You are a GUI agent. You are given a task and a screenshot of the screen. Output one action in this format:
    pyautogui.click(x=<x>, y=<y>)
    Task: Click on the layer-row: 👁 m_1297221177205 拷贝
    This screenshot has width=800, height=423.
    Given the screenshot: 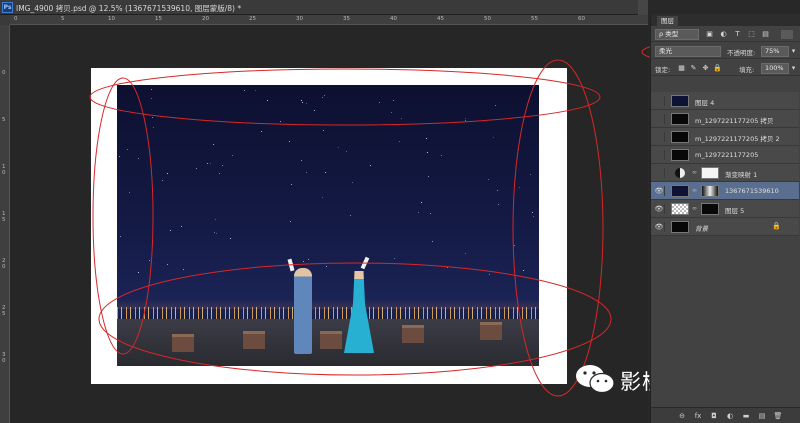 What is the action you would take?
    pyautogui.click(x=725, y=119)
    